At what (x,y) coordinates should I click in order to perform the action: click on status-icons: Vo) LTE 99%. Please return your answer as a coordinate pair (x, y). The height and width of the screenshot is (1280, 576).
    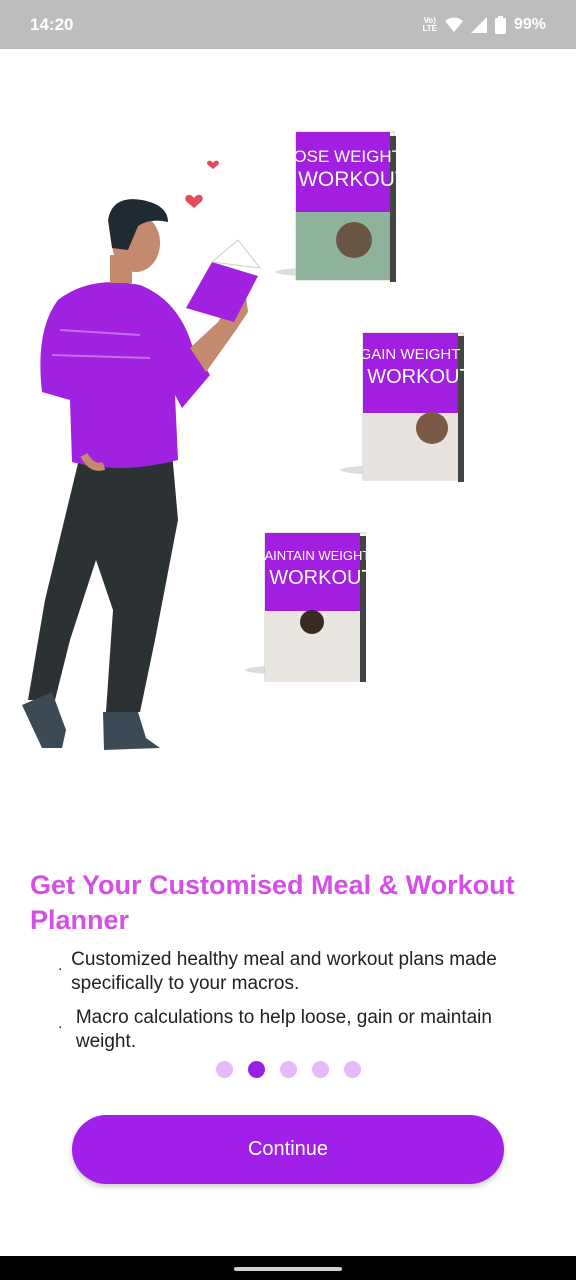
    Looking at the image, I should click on (484, 24).